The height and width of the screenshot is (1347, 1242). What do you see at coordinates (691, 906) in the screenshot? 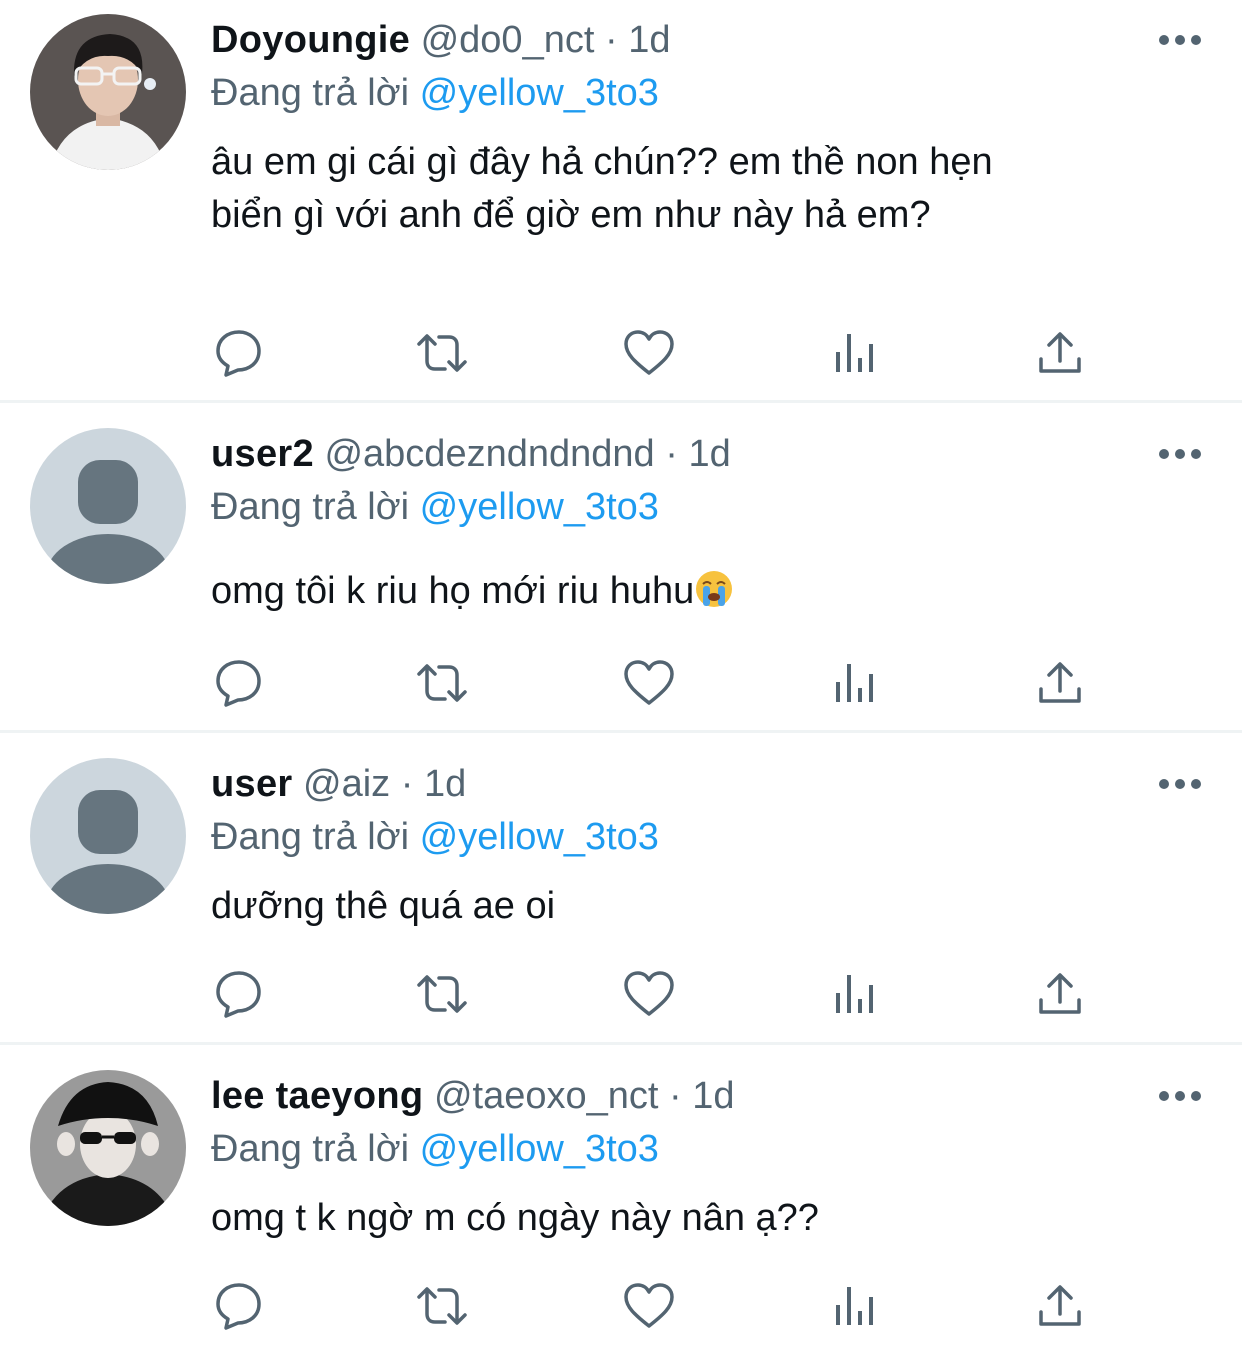
I see `tweet-text: dưỡng thê quá ae oi` at bounding box center [691, 906].